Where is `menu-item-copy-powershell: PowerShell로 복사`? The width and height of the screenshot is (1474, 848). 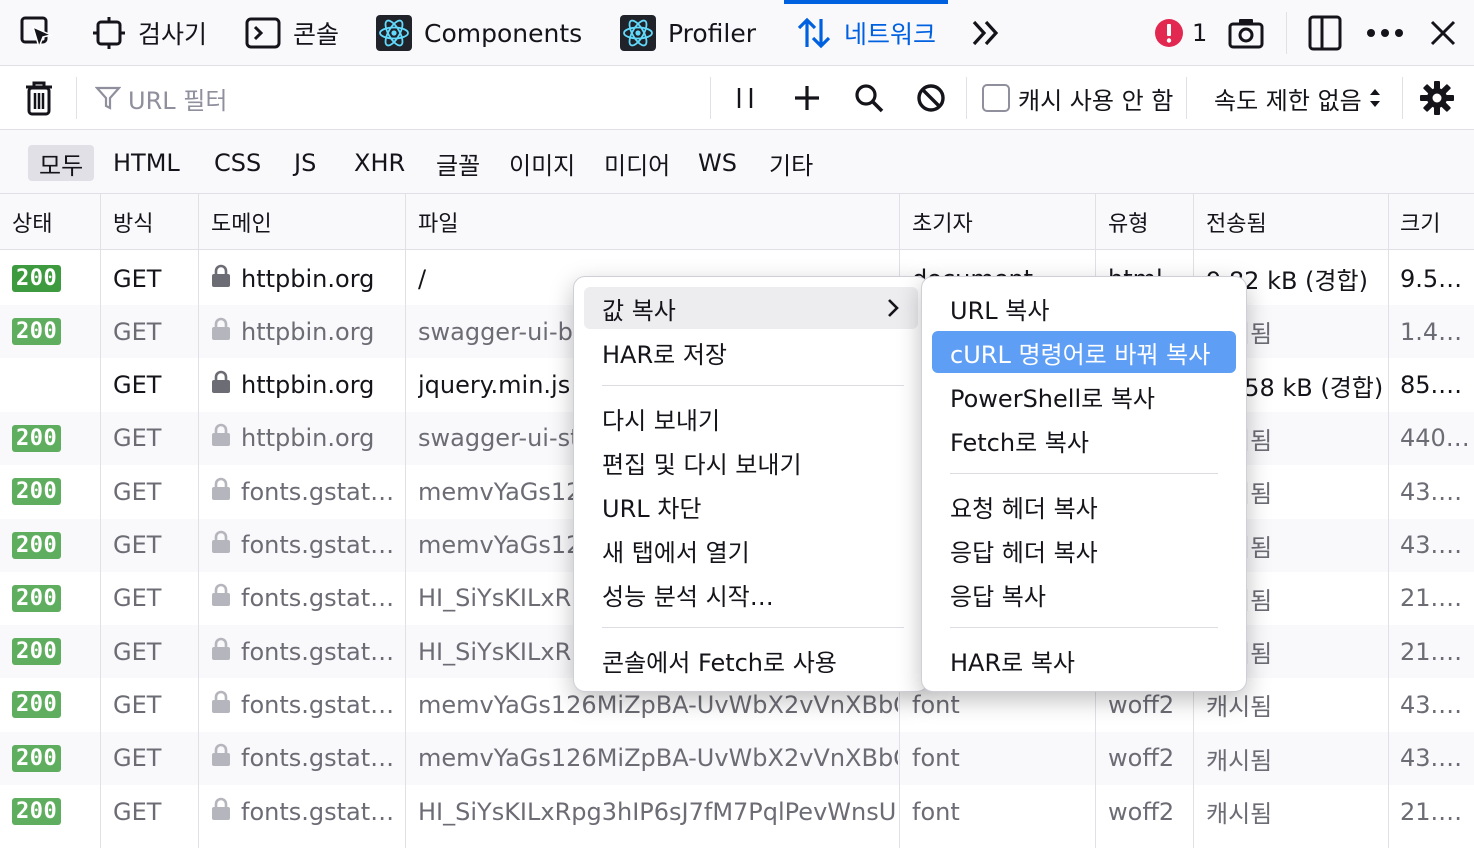
menu-item-copy-powershell: PowerShell로 복사 is located at coordinates (1084, 396).